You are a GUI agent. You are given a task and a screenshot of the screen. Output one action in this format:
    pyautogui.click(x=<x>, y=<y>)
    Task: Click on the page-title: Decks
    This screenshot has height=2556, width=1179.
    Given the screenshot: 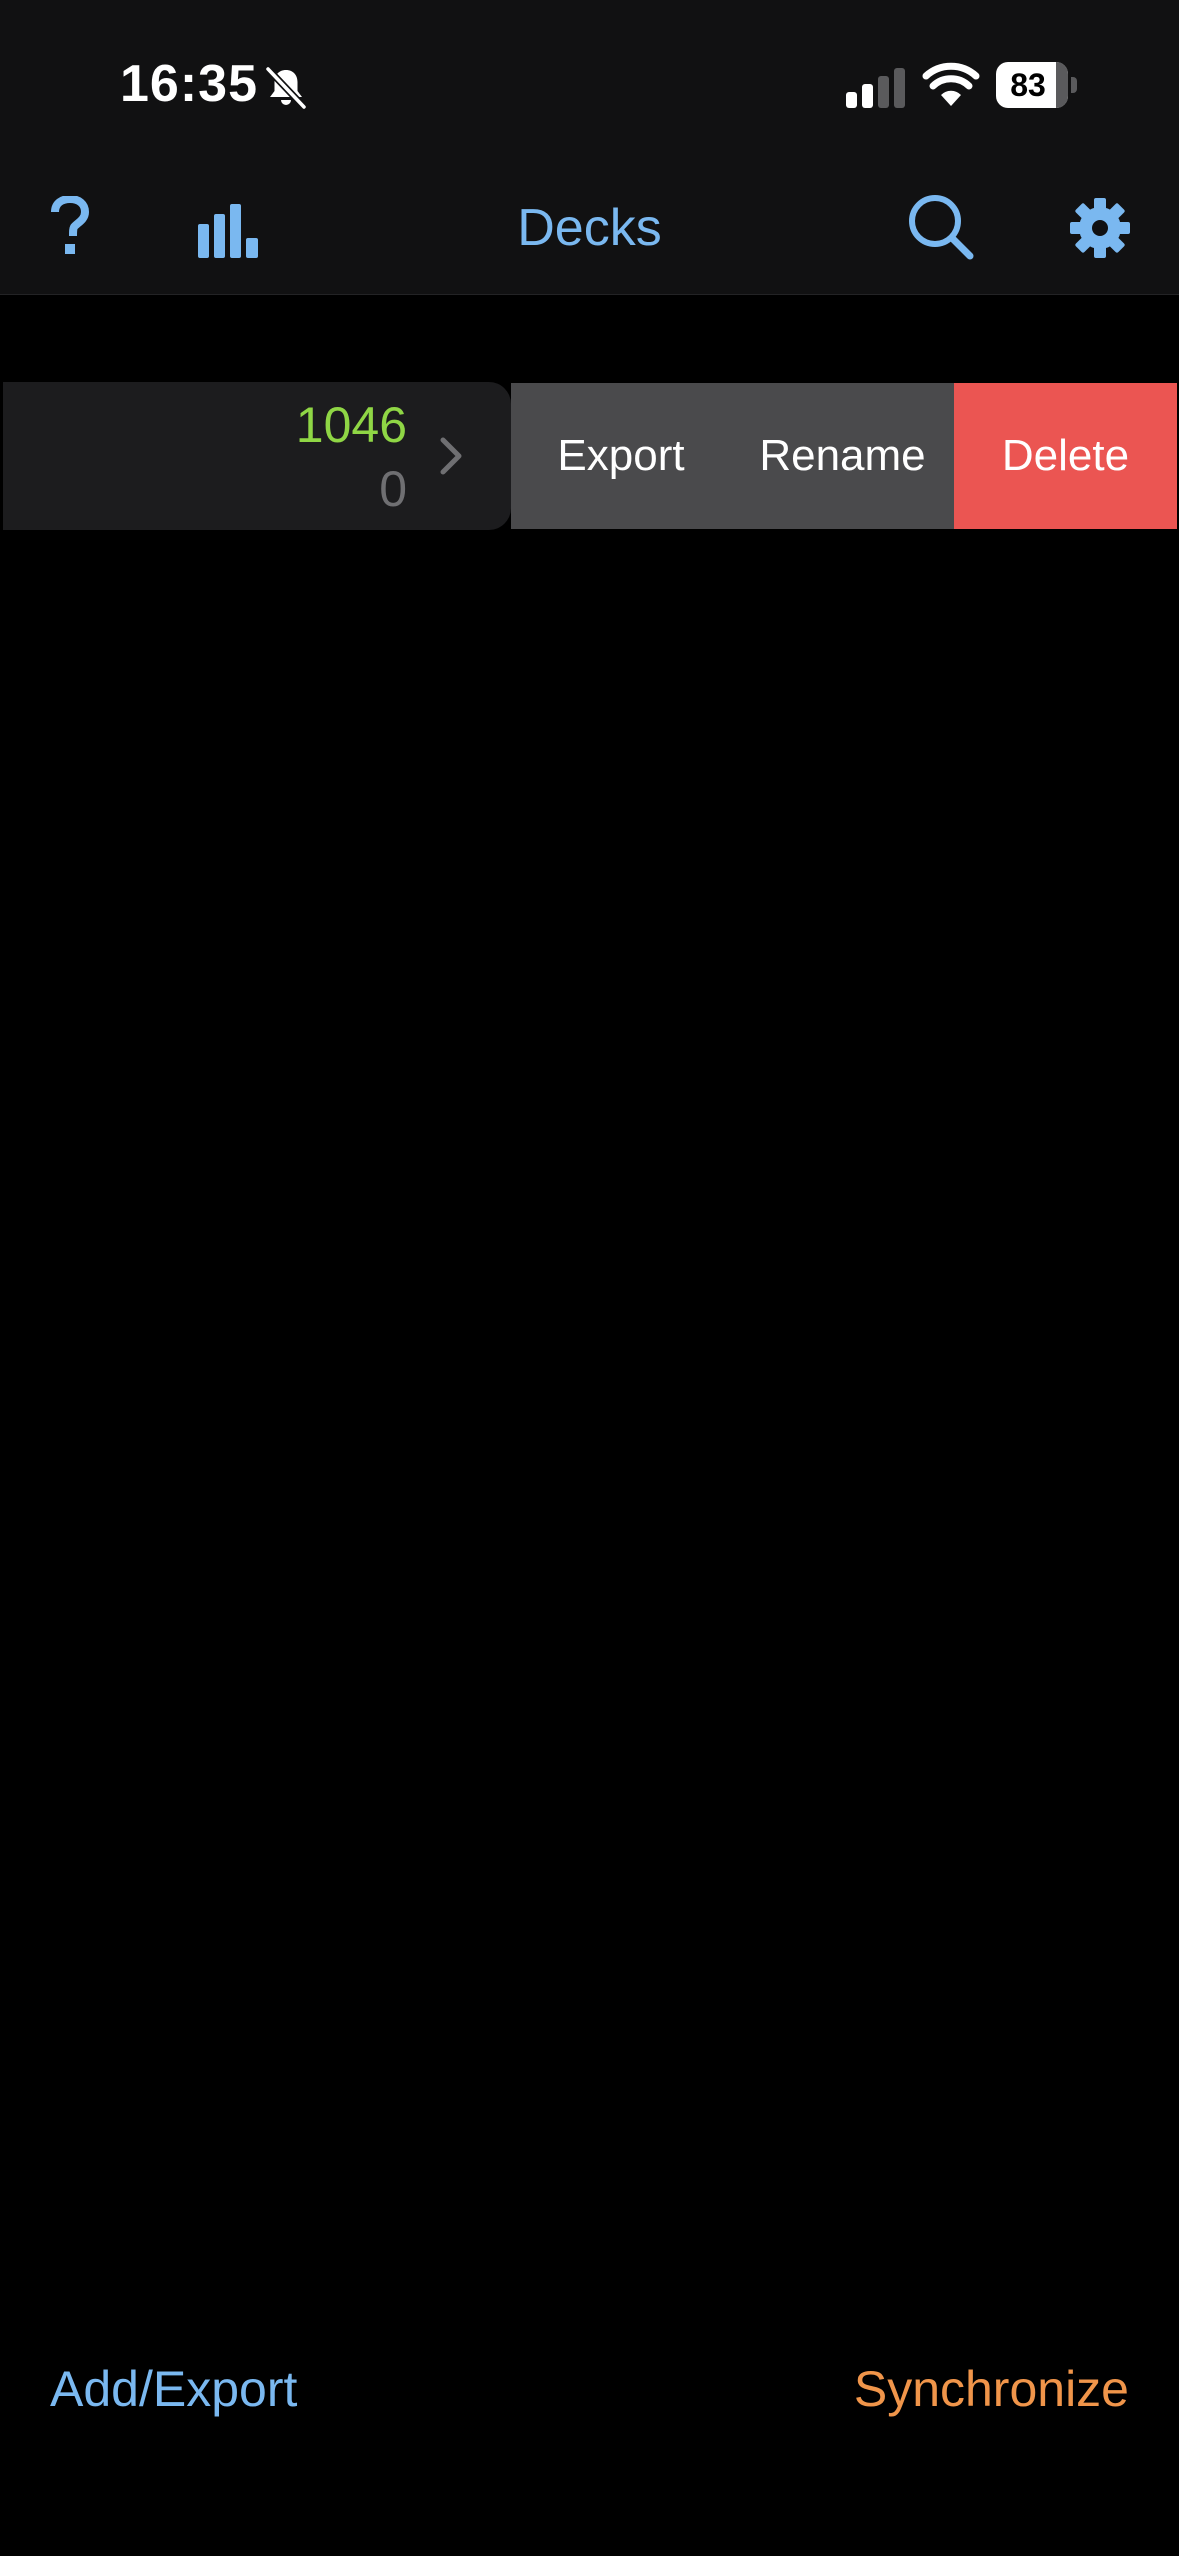 What is the action you would take?
    pyautogui.click(x=589, y=228)
    